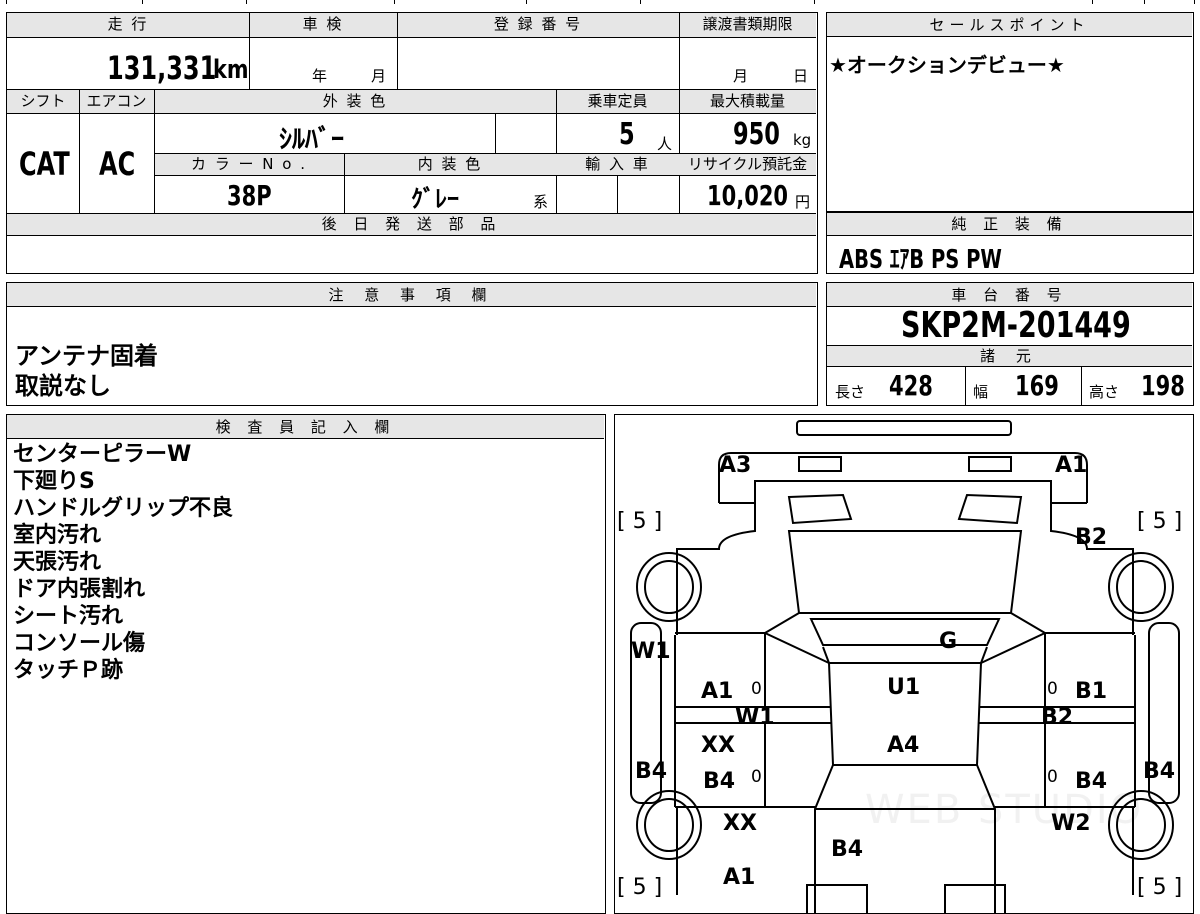  Describe the element at coordinates (617, 164) in the screenshot. I see `import-label: 輸 入 車` at that location.